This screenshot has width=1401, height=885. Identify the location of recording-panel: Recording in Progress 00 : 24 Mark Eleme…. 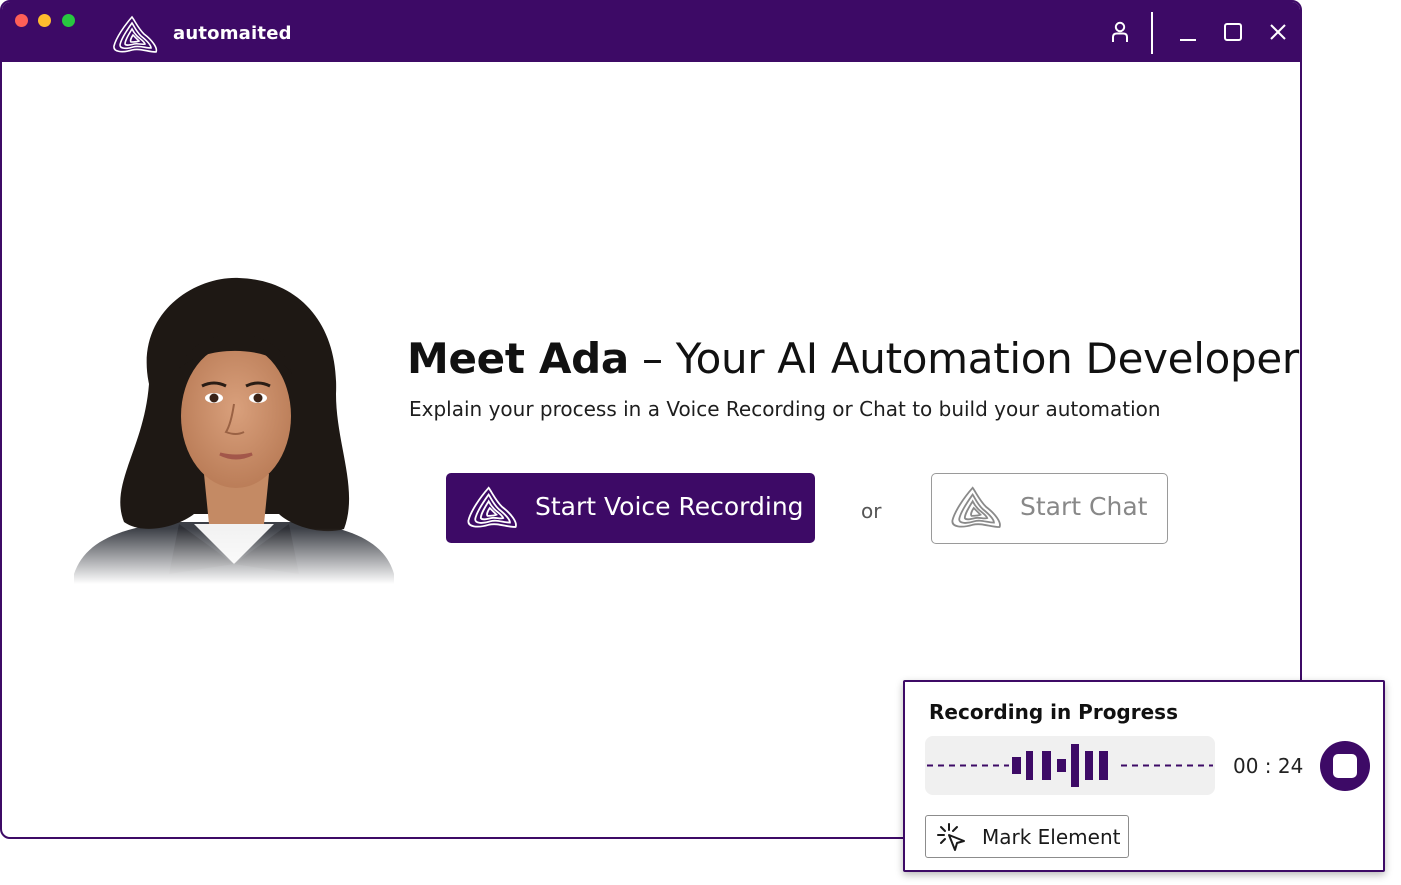
(1144, 776).